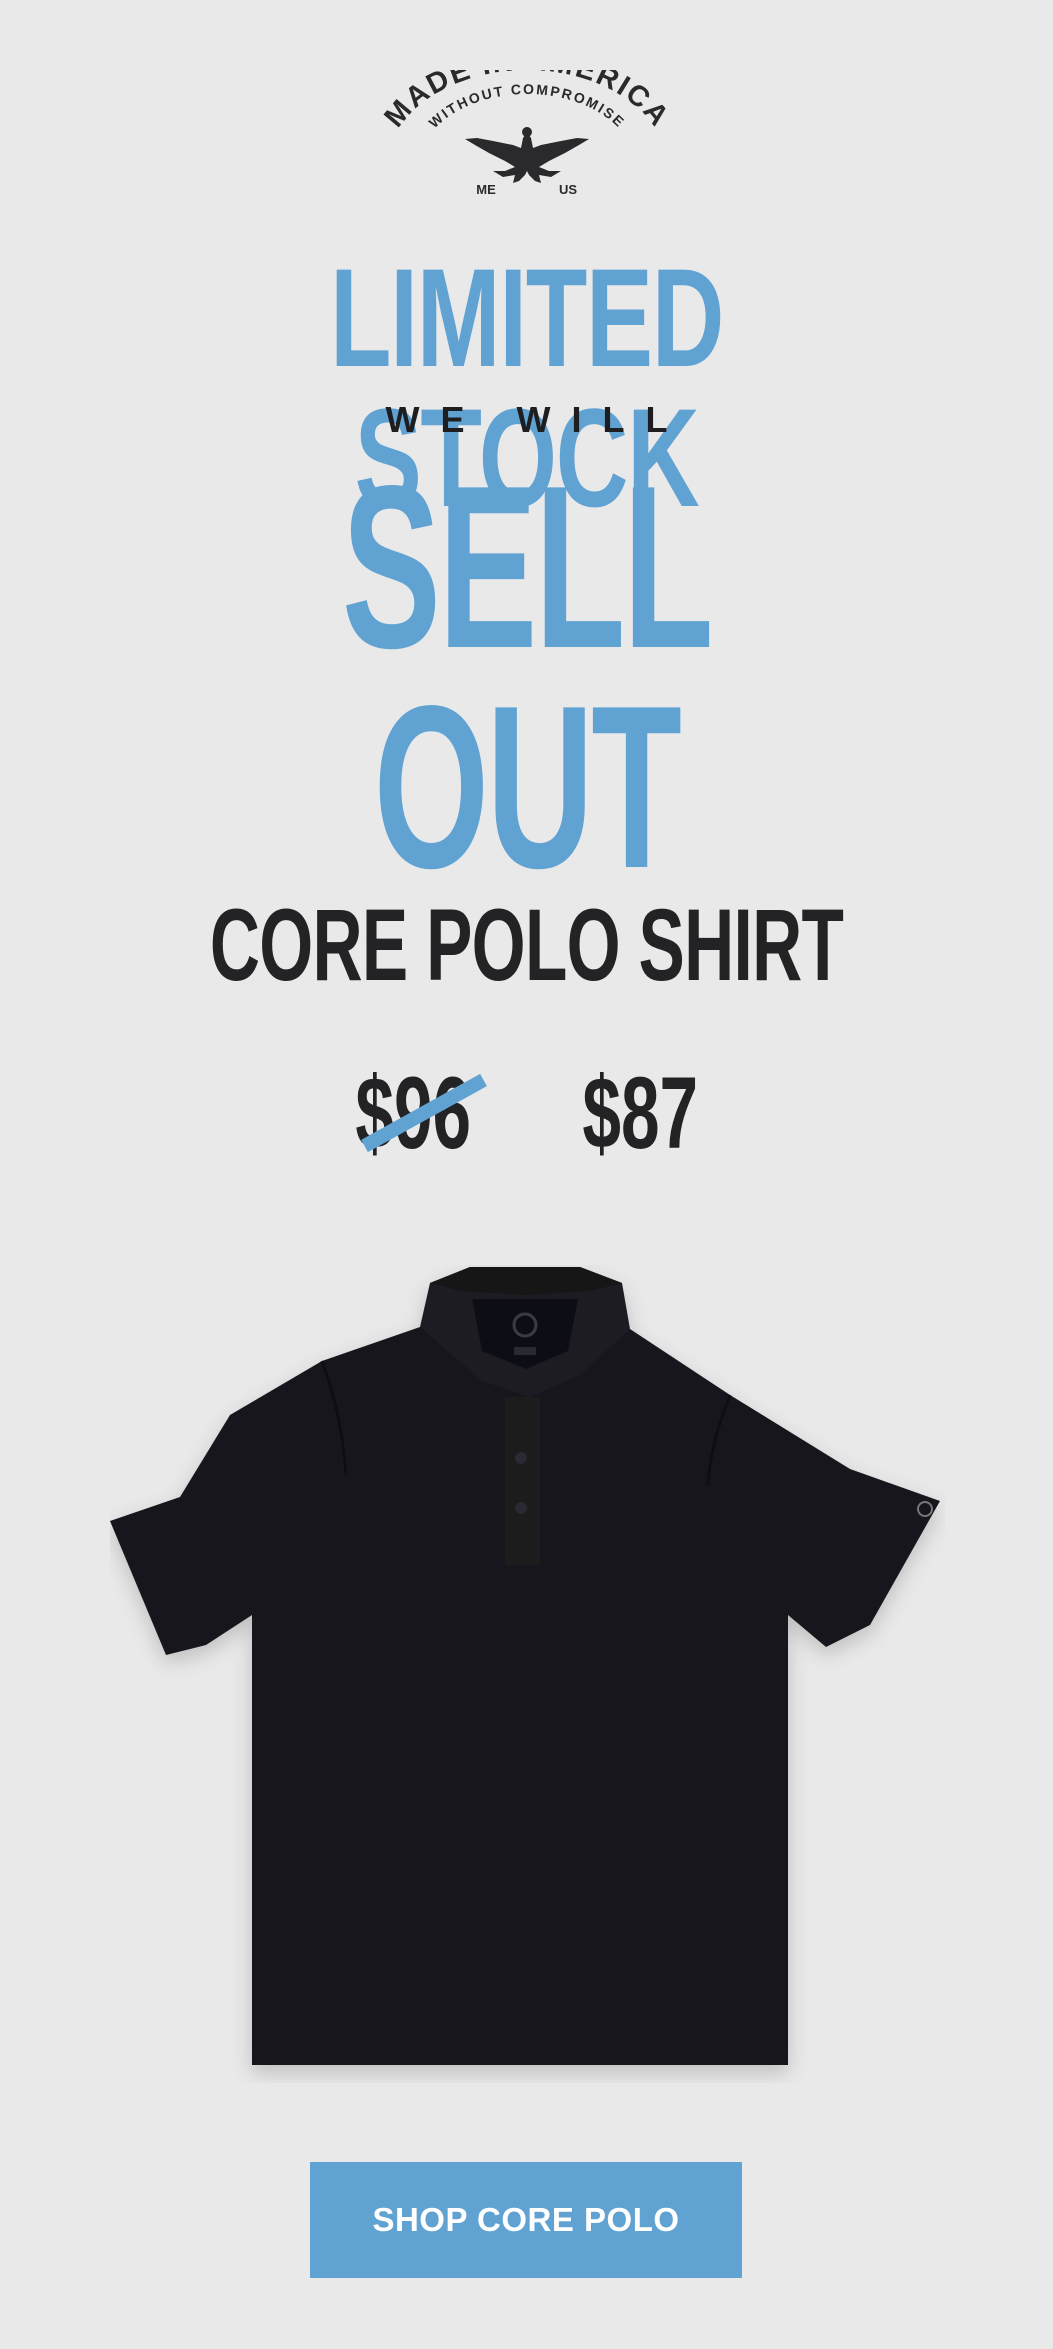 This screenshot has height=2349, width=1053. What do you see at coordinates (568, 189) in the screenshot?
I see `badge-right-tag: US` at bounding box center [568, 189].